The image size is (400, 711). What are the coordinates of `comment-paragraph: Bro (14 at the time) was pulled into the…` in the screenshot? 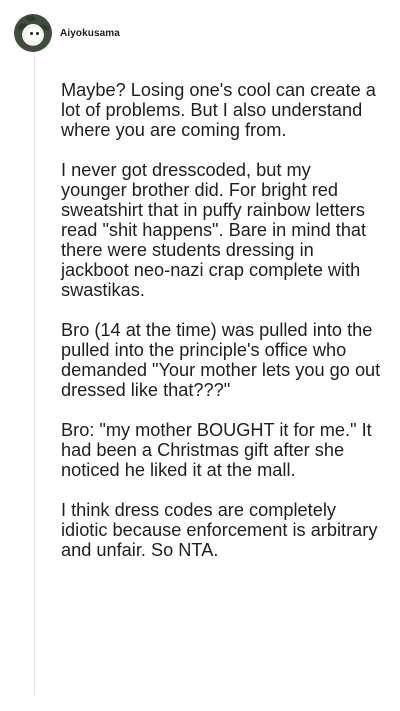 It's located at (221, 360).